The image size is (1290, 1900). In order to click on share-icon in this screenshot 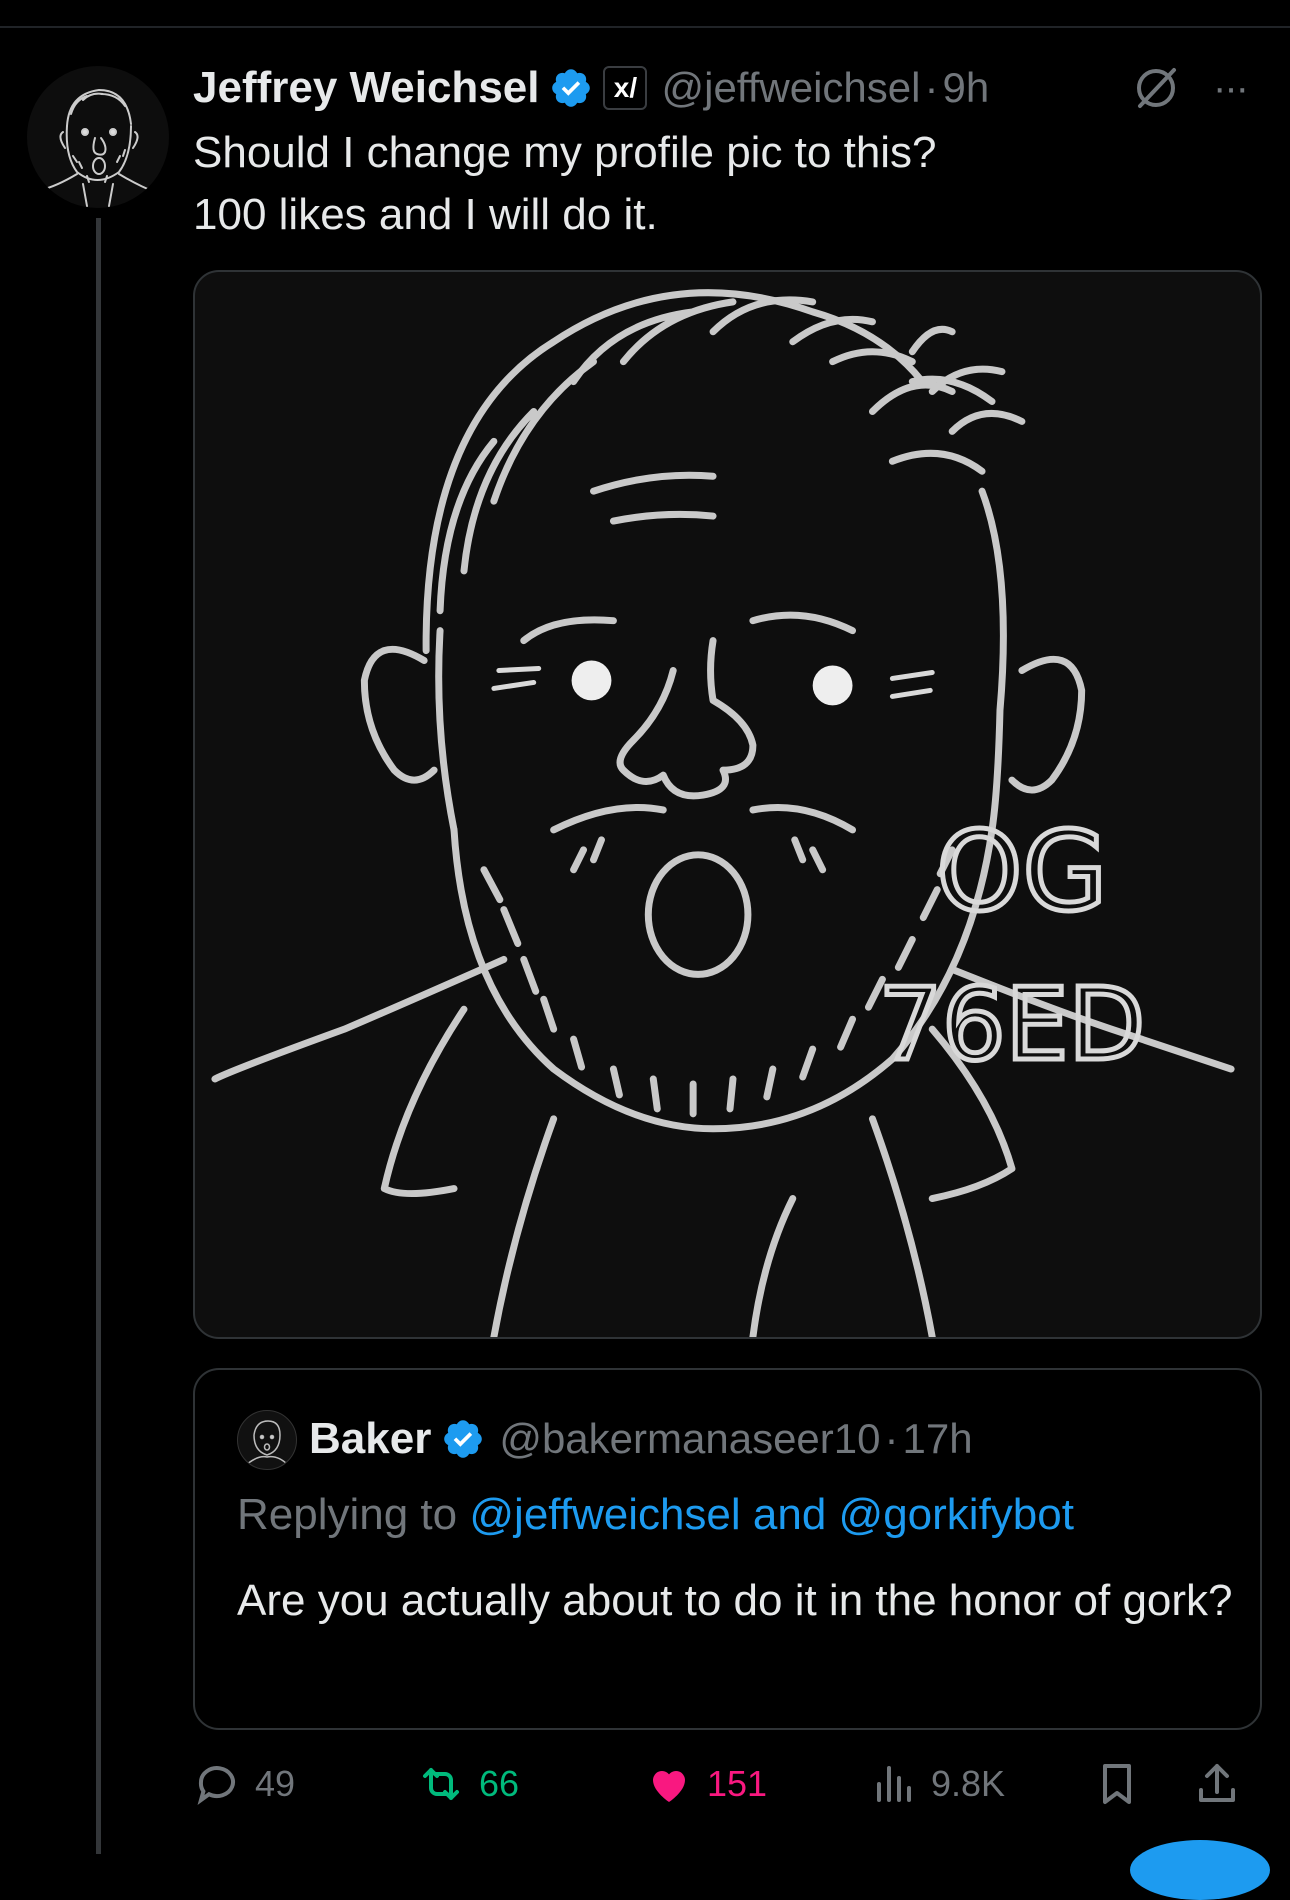, I will do `click(1217, 1783)`.